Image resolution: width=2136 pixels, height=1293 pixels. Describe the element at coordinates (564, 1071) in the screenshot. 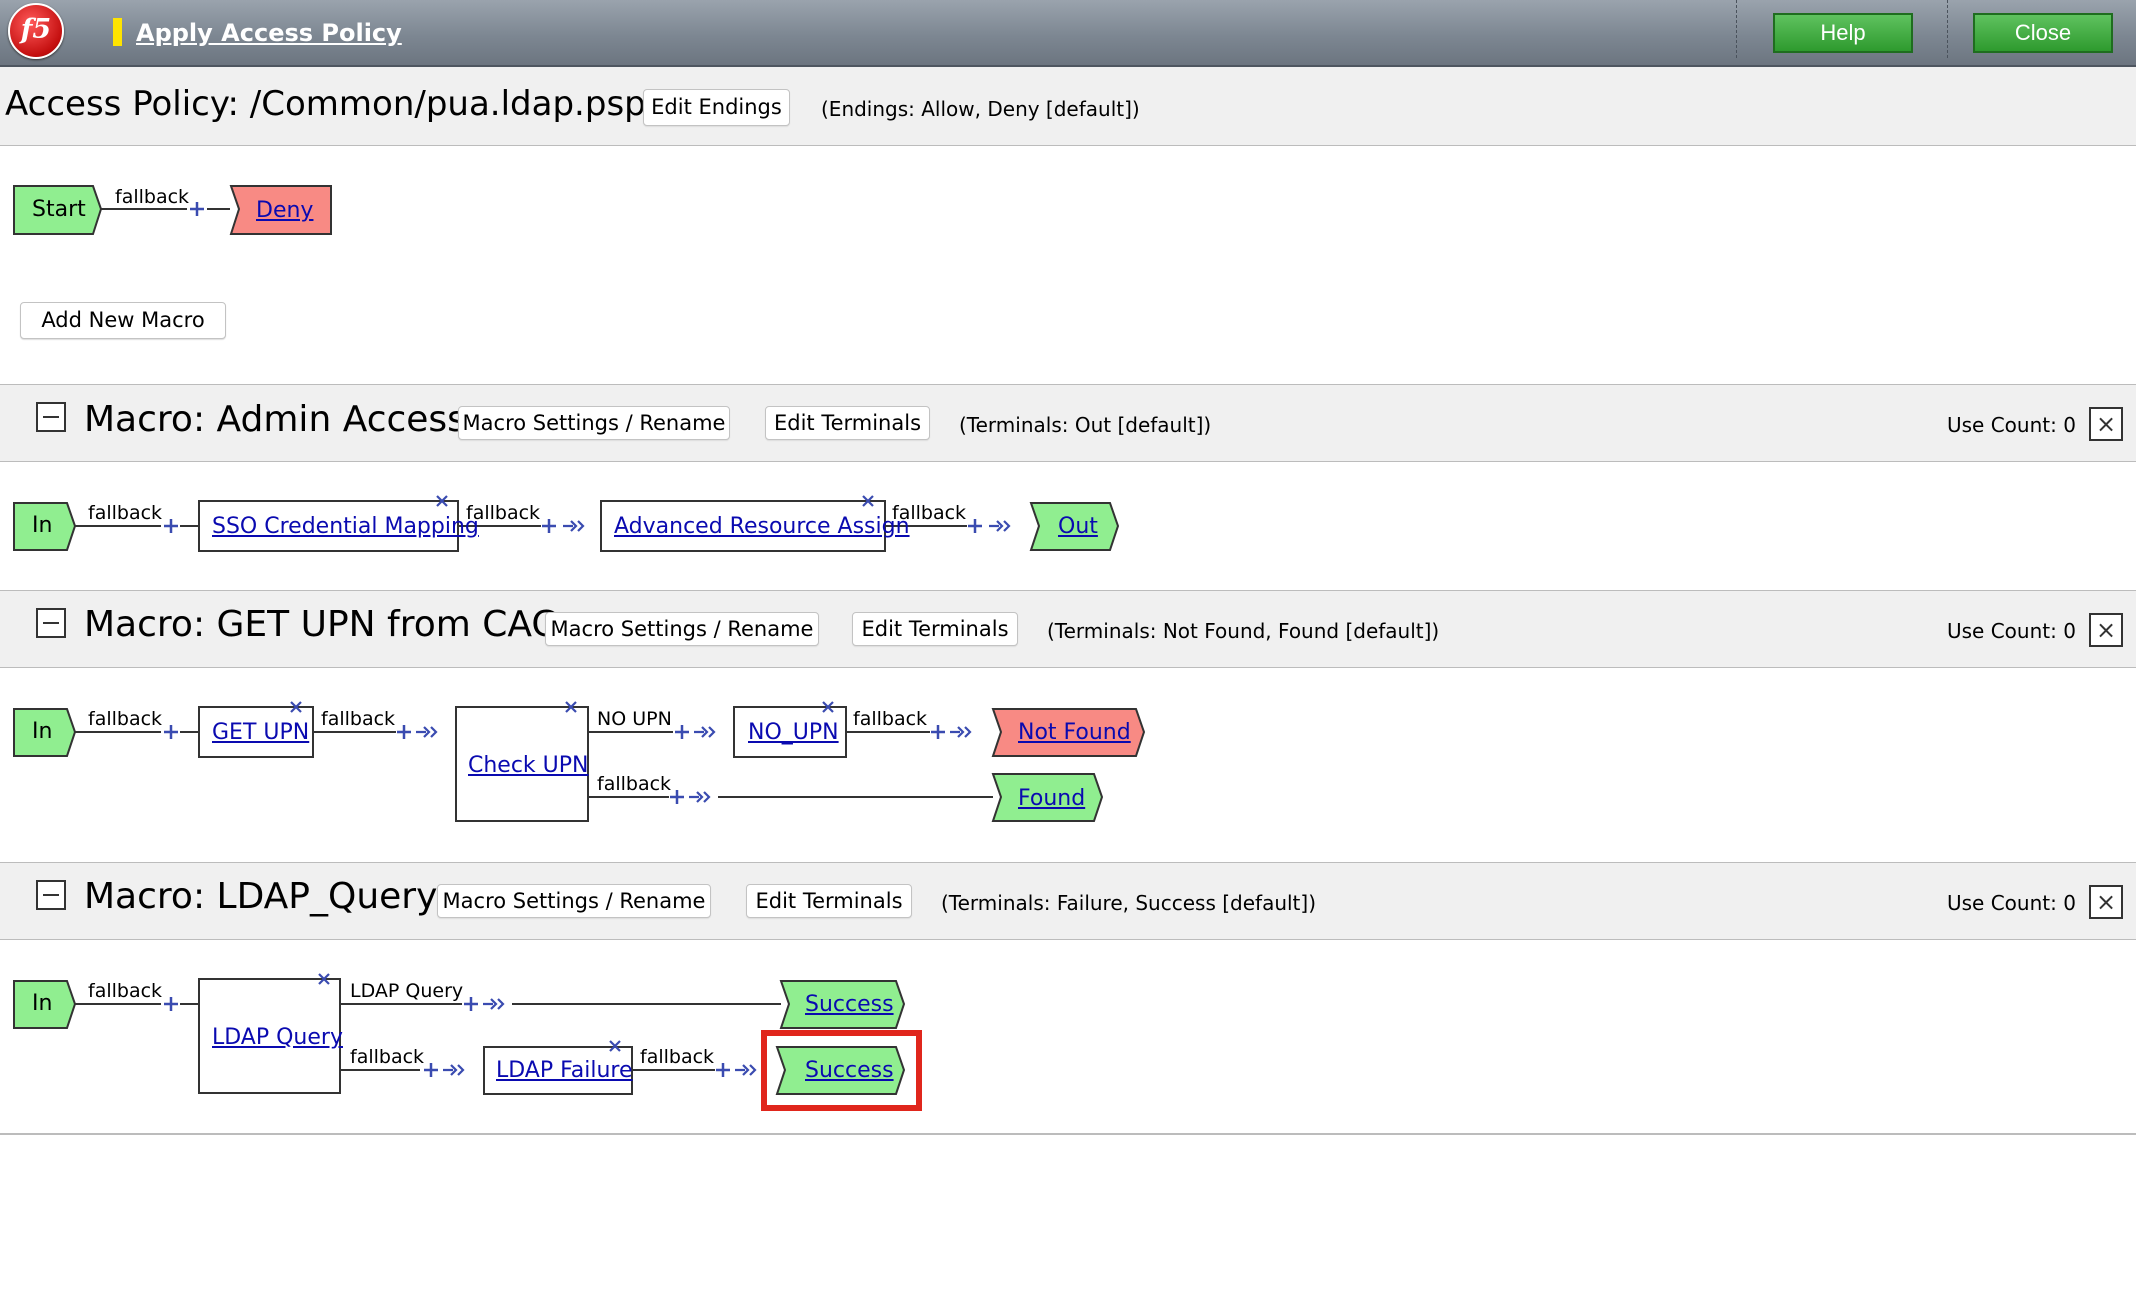

I see `ldap-failure-link: LDAP Failure` at that location.